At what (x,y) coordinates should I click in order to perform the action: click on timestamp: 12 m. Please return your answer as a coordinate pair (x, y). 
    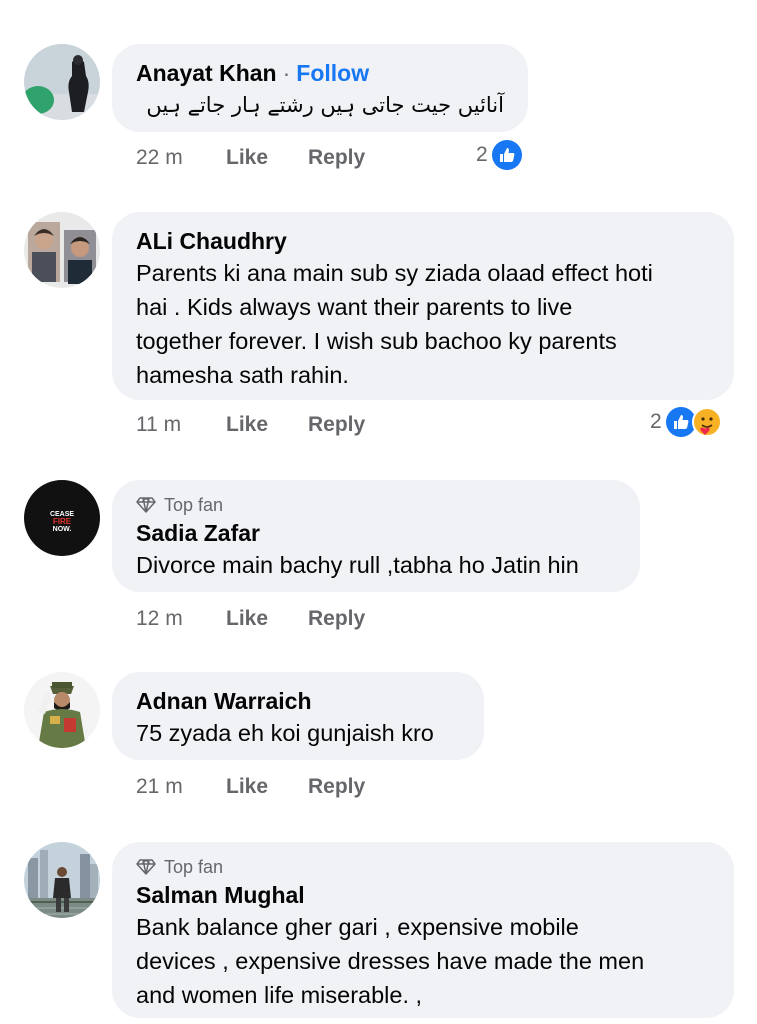
    Looking at the image, I should click on (181, 619).